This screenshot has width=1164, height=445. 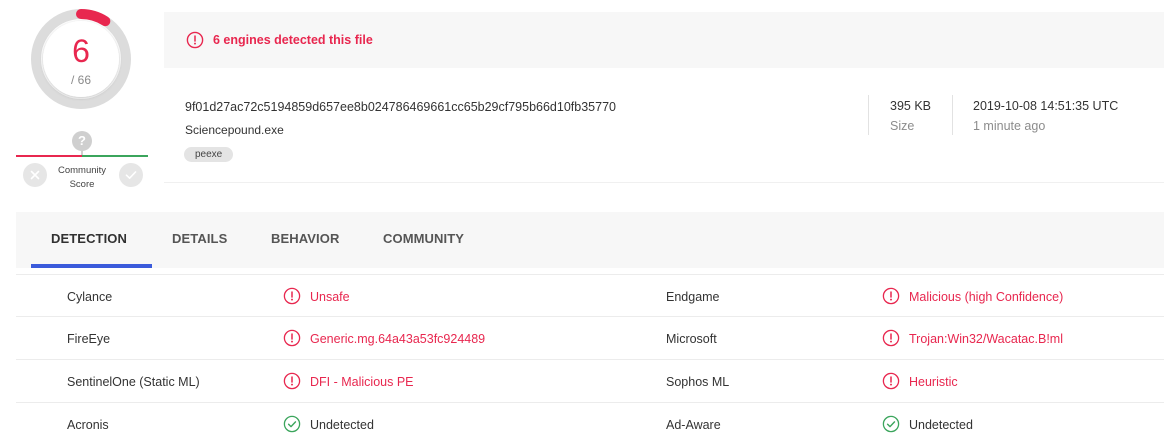 What do you see at coordinates (89, 238) in the screenshot?
I see `tab-detection: DETECTION` at bounding box center [89, 238].